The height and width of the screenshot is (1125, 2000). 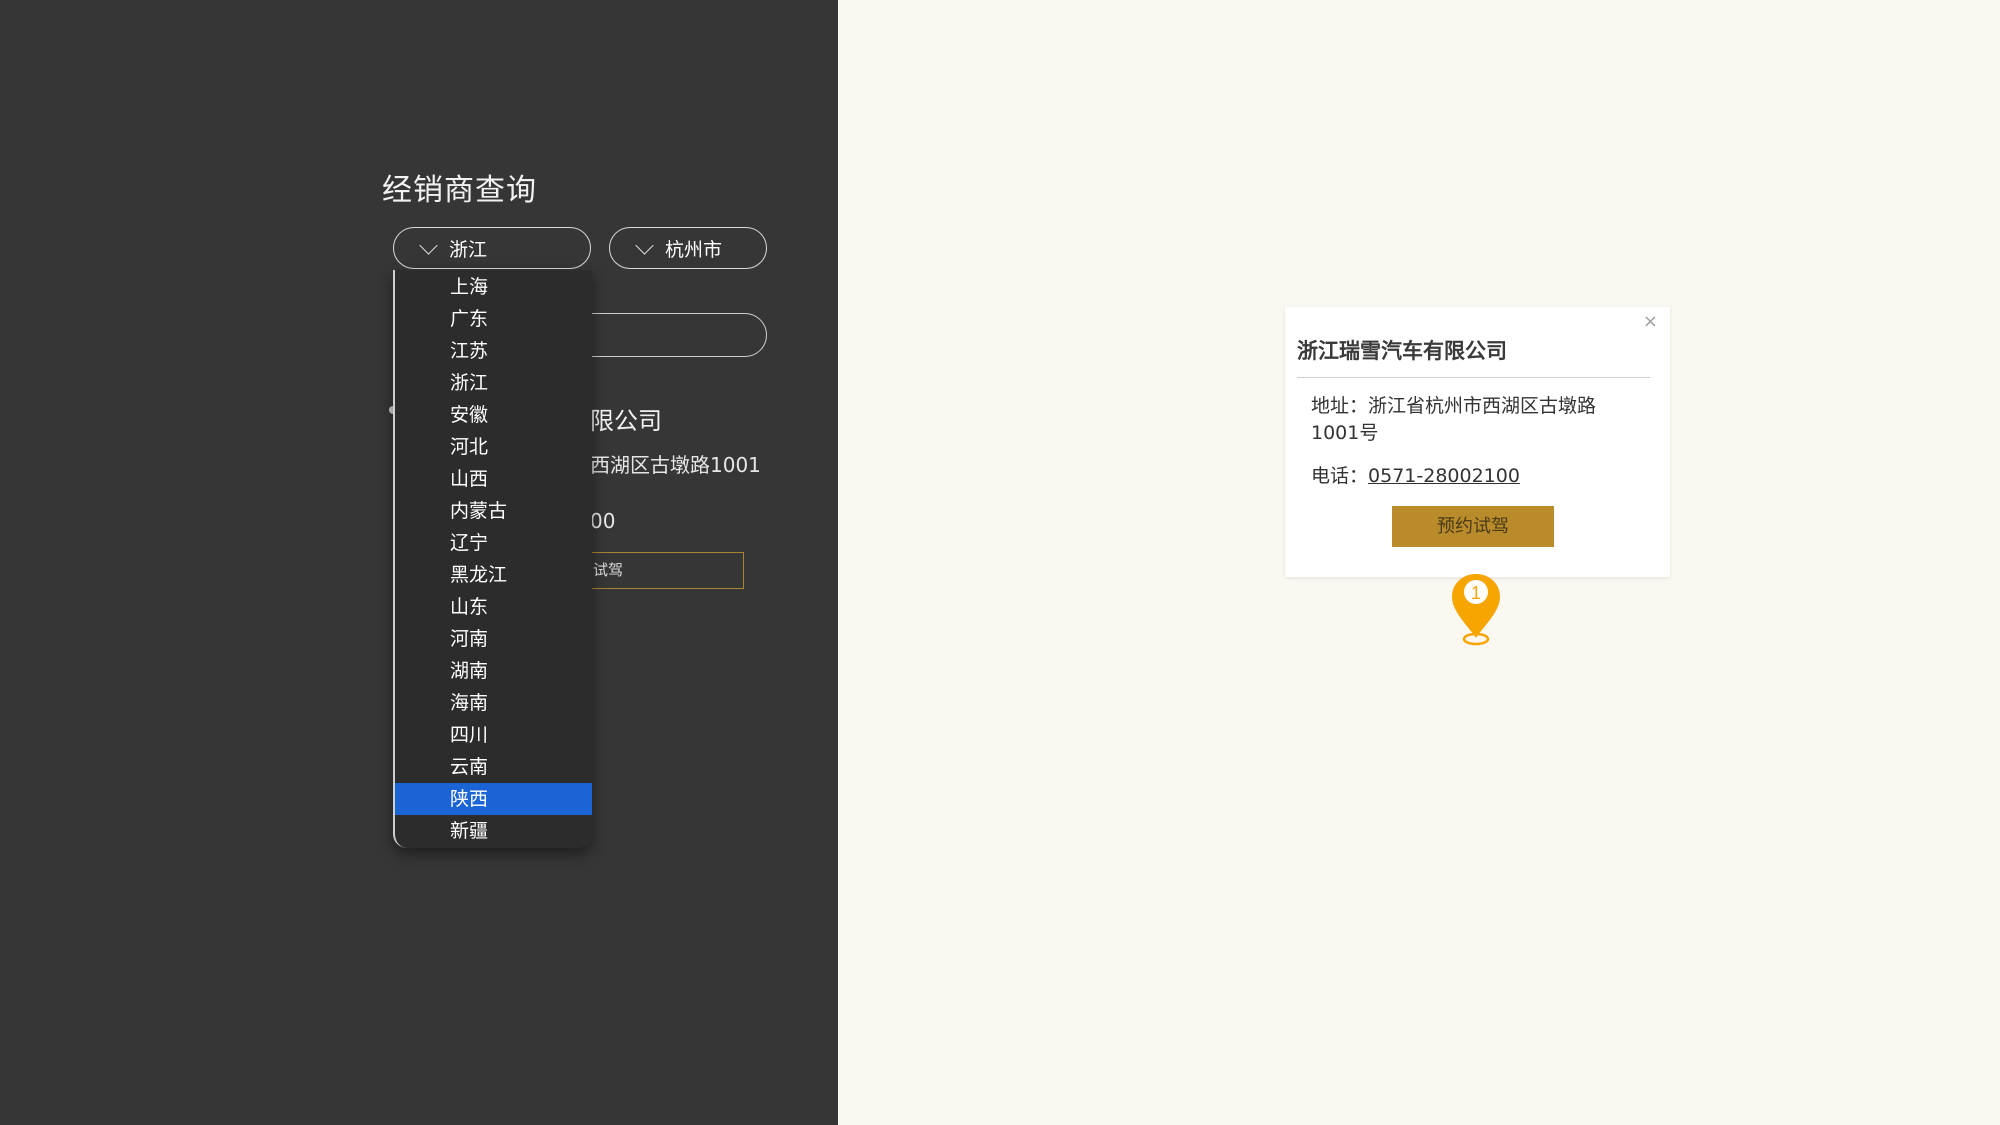 What do you see at coordinates (493, 767) in the screenshot?
I see `province-option: 云南` at bounding box center [493, 767].